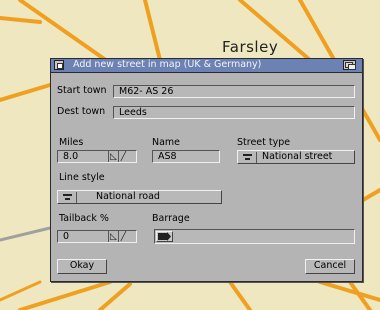 The image size is (380, 310). I want to click on map-town-label: Farsley, so click(250, 47).